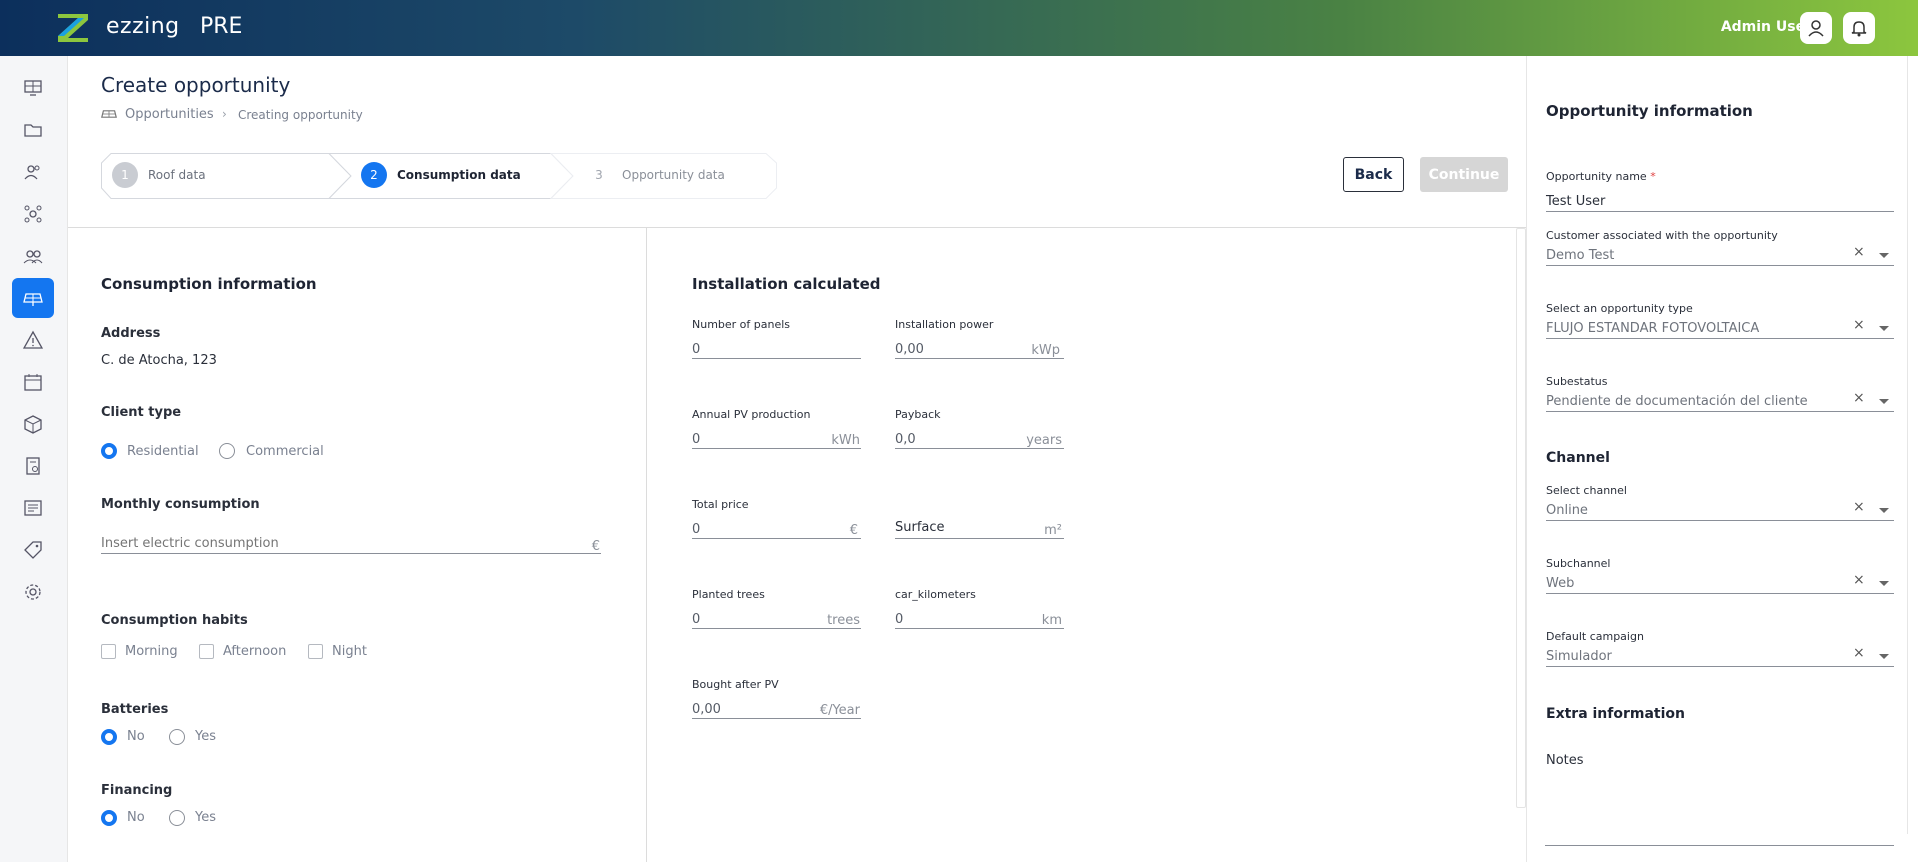  What do you see at coordinates (845, 440) in the screenshot?
I see `annual-pv-production-unit: kWh` at bounding box center [845, 440].